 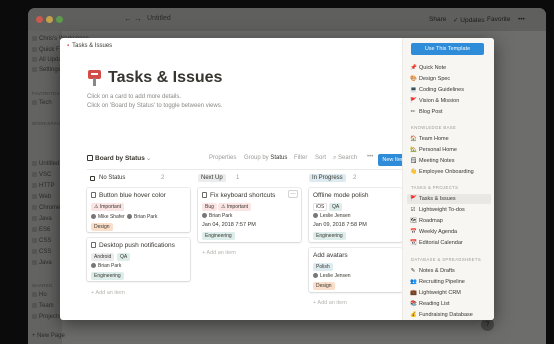 I want to click on sidebar-item-css: CSS, so click(x=41, y=241).